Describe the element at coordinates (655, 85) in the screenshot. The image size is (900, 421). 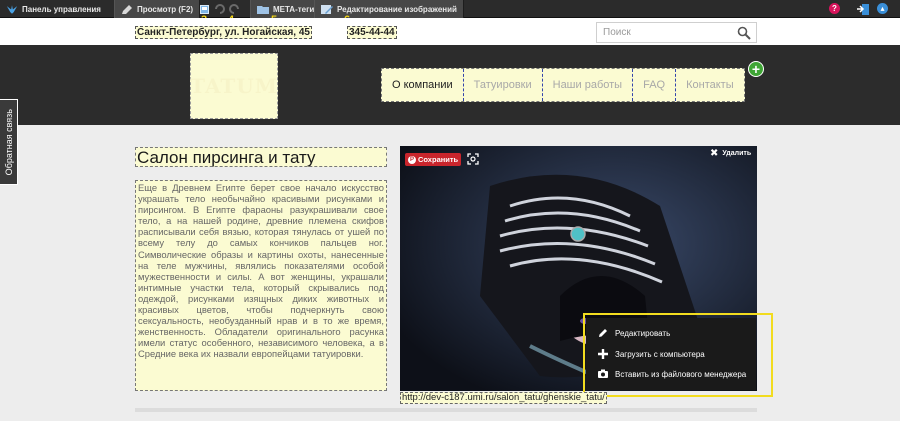
I see `nav-item-faq: FAQ` at that location.